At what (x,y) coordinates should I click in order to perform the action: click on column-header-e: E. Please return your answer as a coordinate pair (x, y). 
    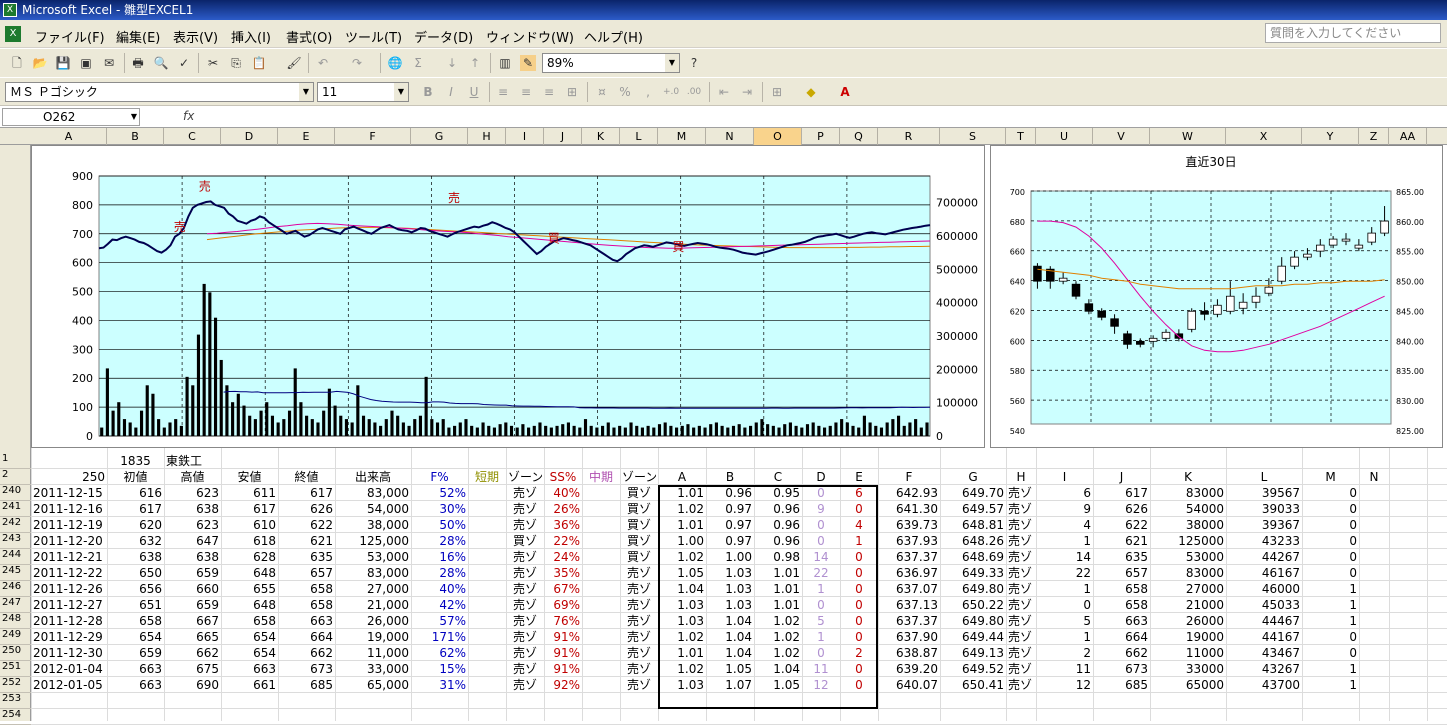
    Looking at the image, I should click on (306, 136).